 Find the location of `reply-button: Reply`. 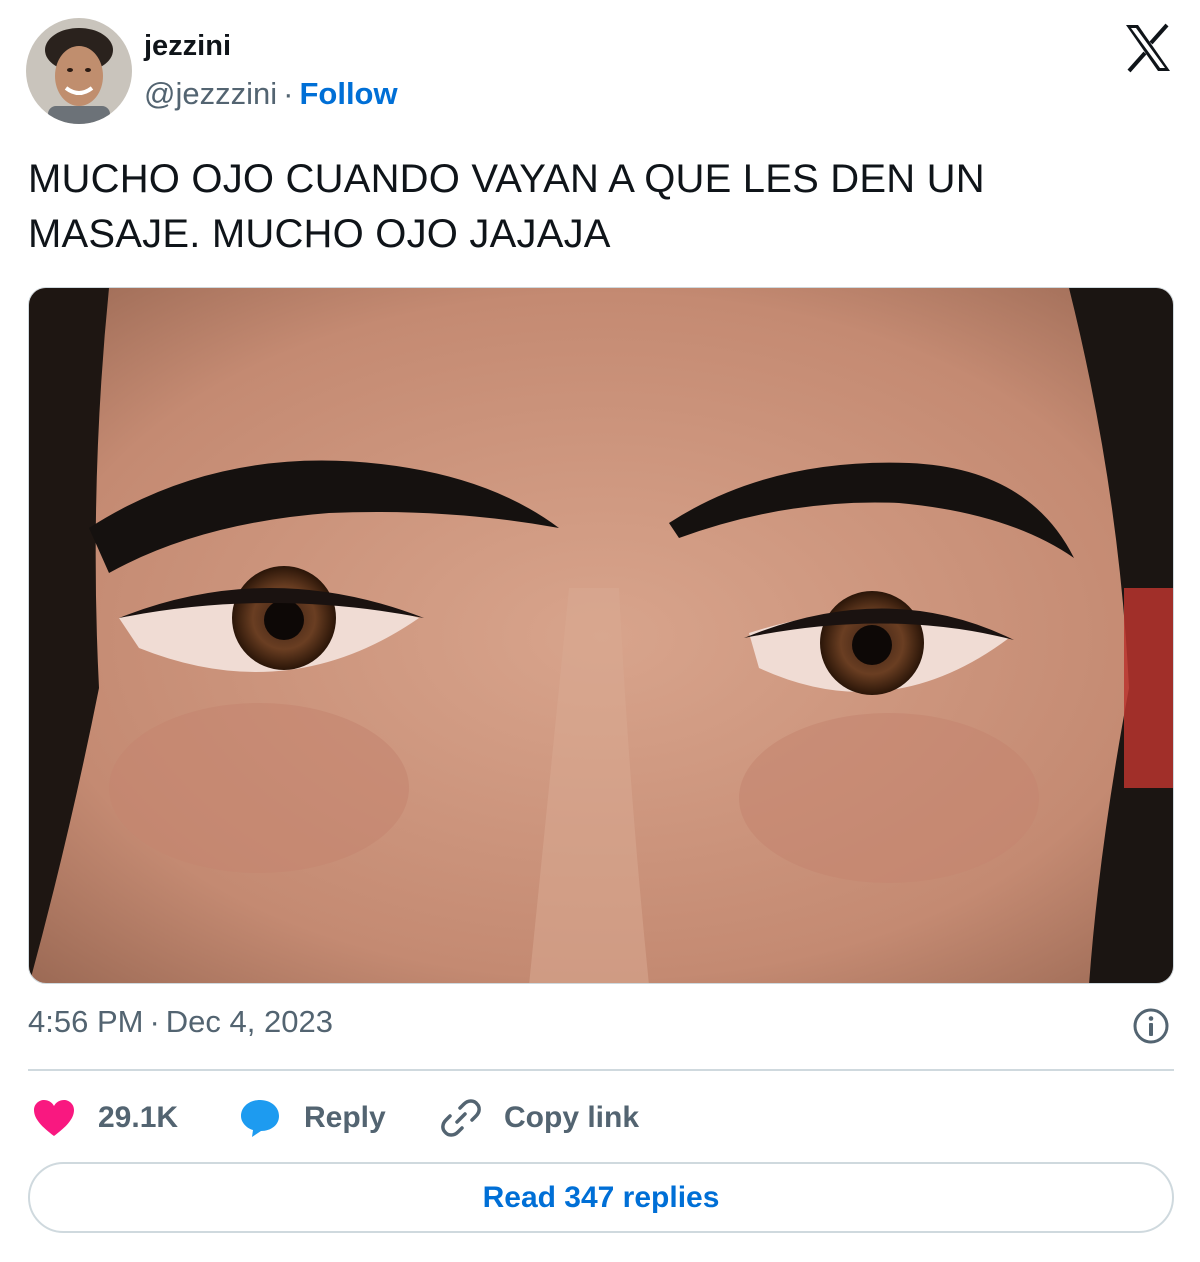

reply-button: Reply is located at coordinates (312, 1118).